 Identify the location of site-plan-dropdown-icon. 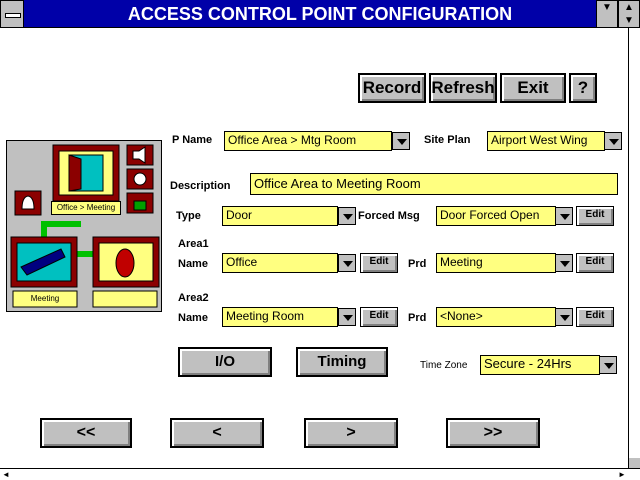
(613, 141).